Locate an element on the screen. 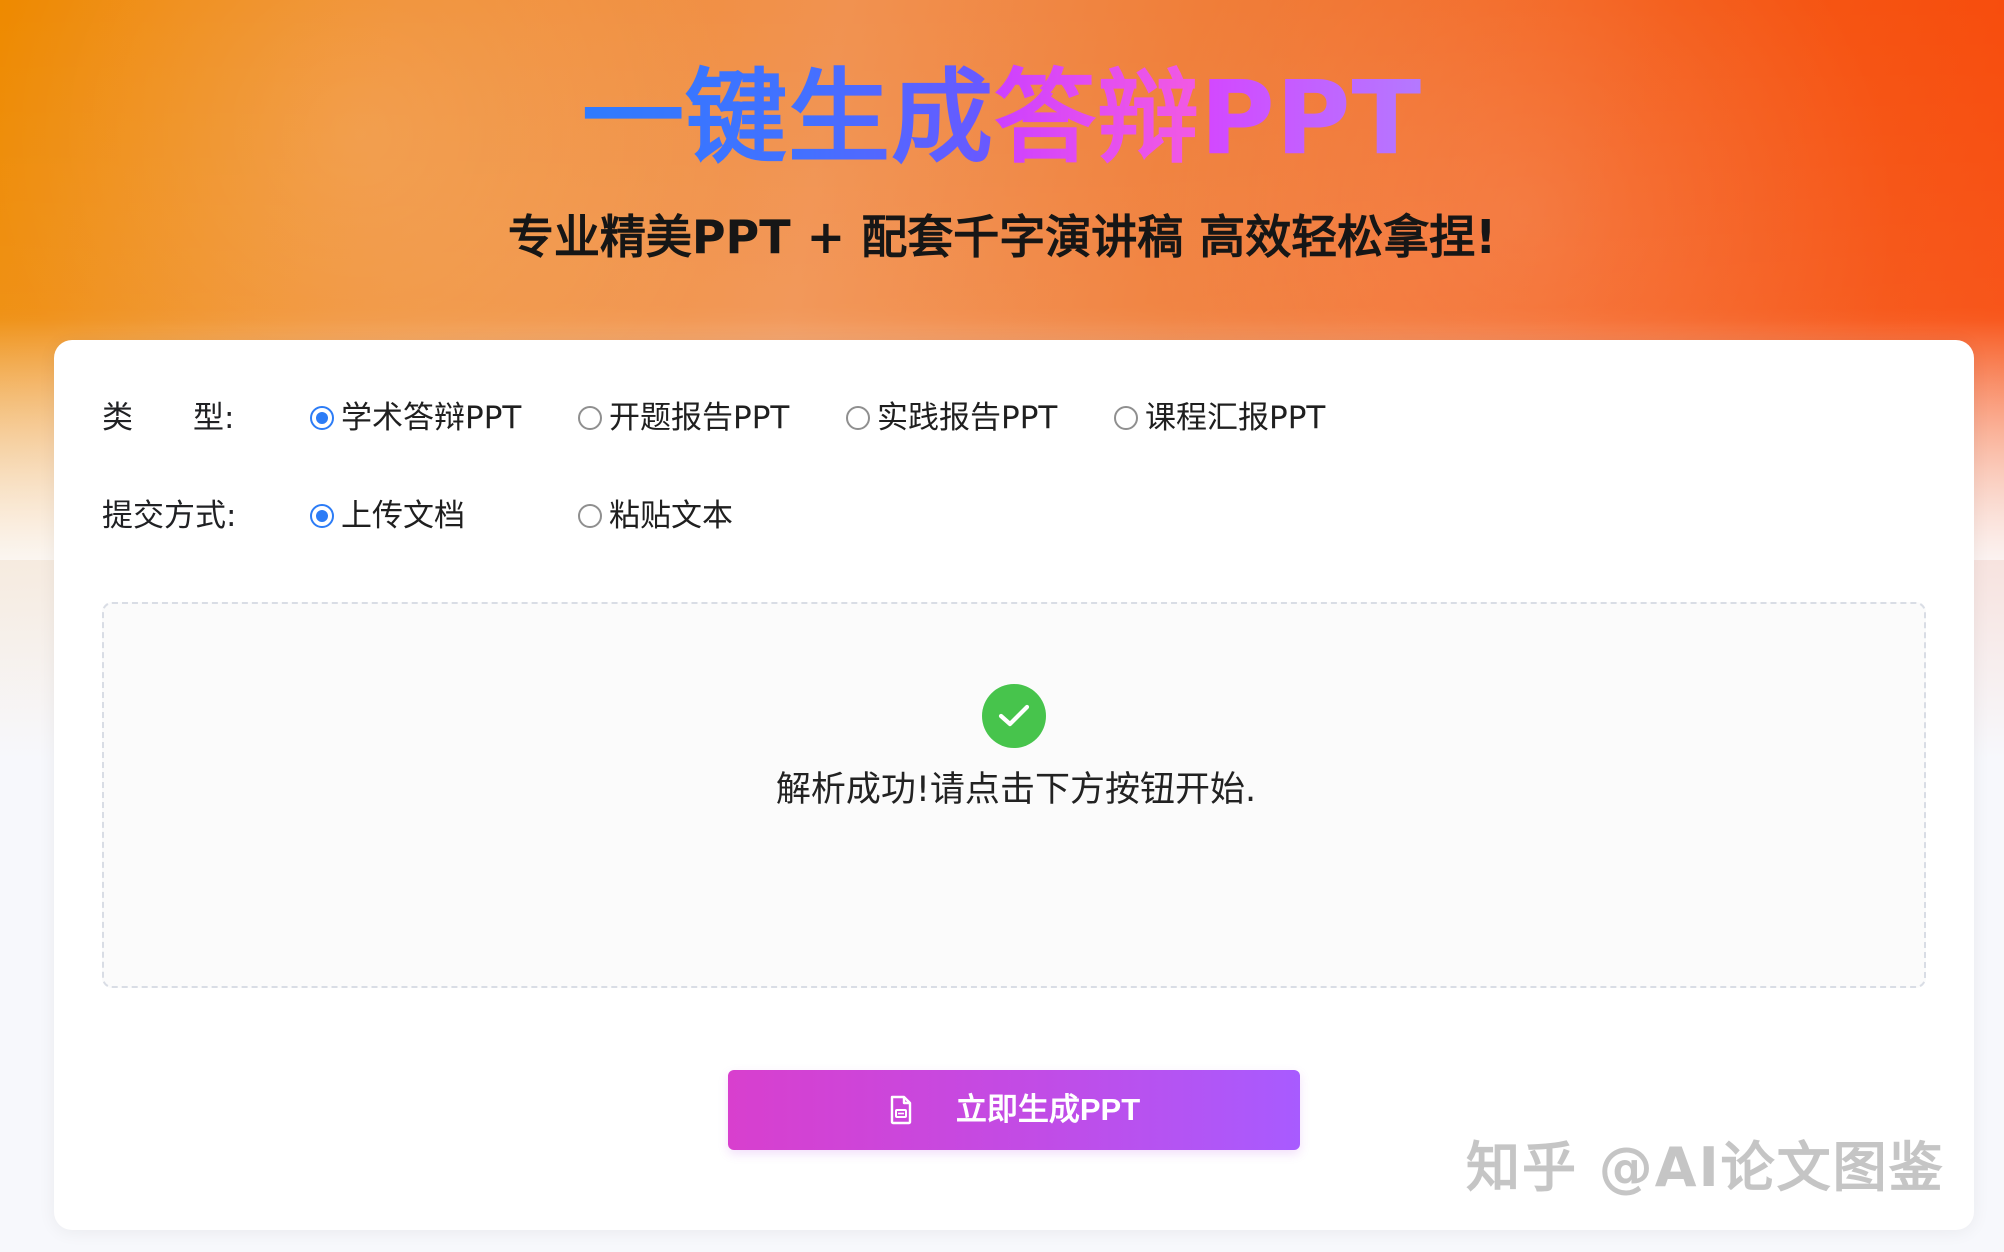 The height and width of the screenshot is (1252, 2004). type-option-label: 开题报告PPT is located at coordinates (699, 418).